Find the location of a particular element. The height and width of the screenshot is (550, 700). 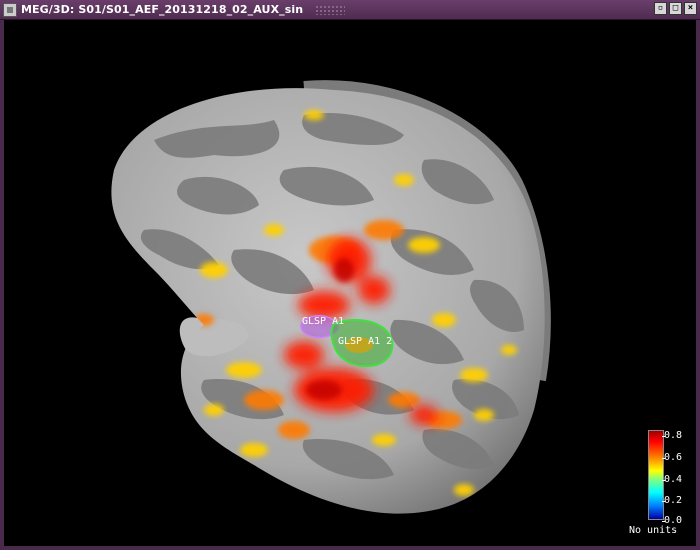

window-title: MEG/3D: S01/S01_AEF_20131218_02_AUX_sin is located at coordinates (162, 9).